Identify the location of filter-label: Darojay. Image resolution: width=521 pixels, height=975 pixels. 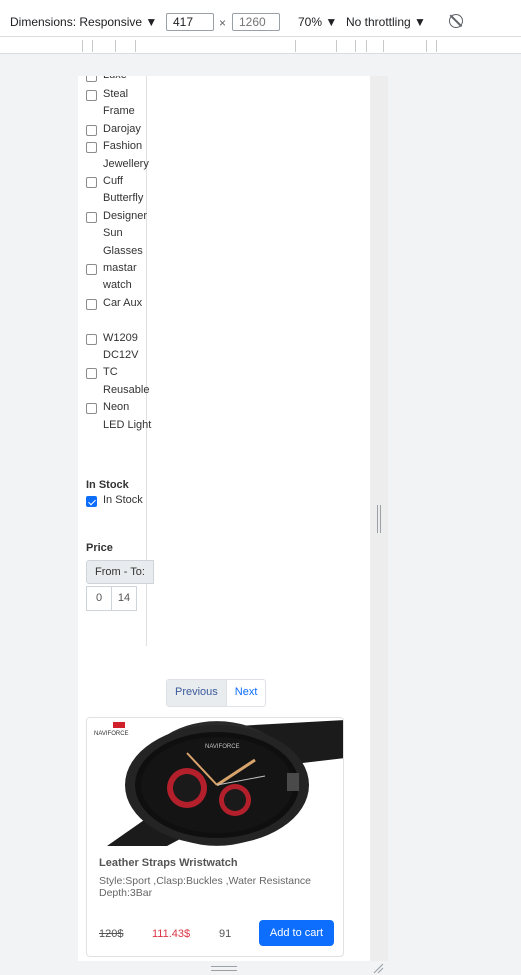
(122, 128).